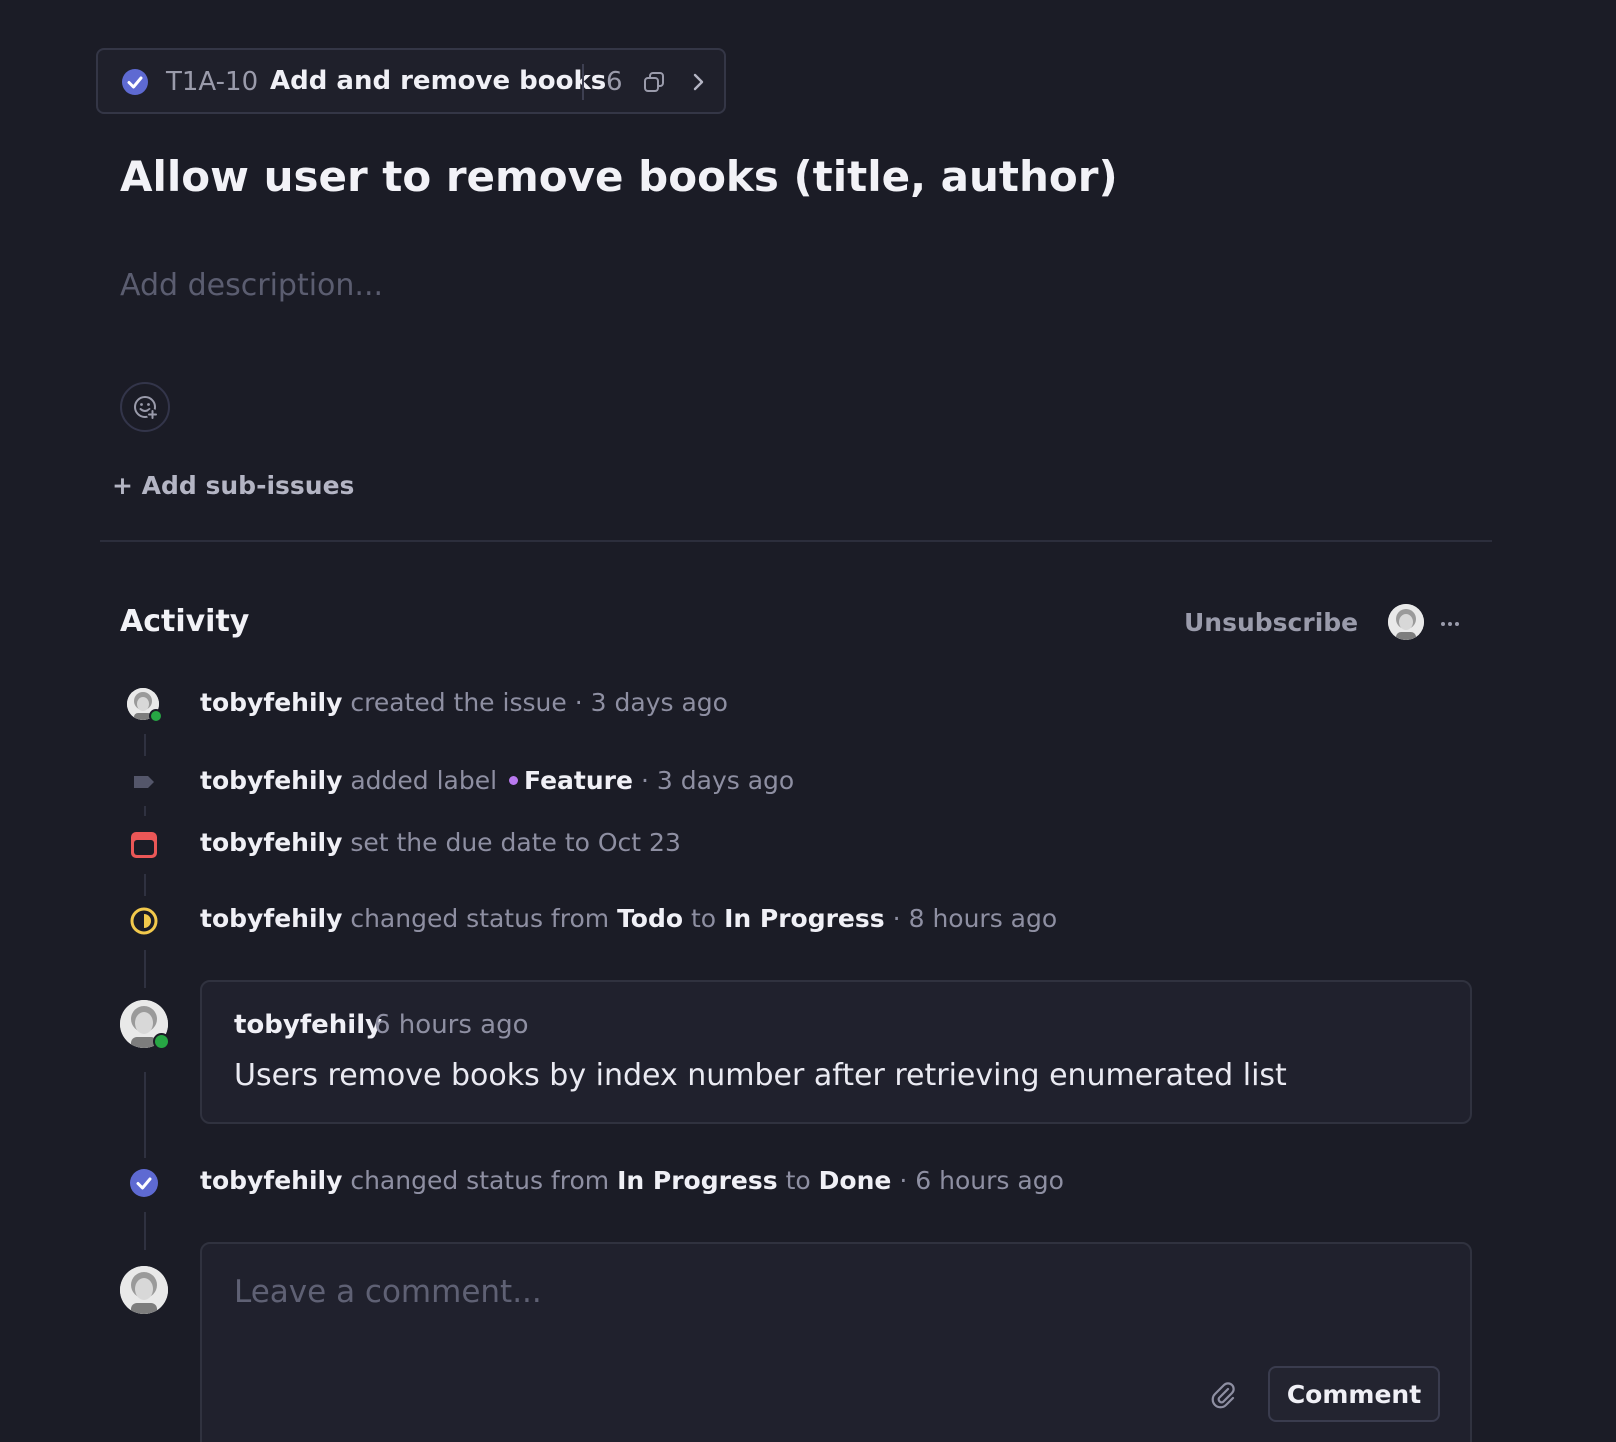  Describe the element at coordinates (654, 82) in the screenshot. I see `sub-issues-icon` at that location.